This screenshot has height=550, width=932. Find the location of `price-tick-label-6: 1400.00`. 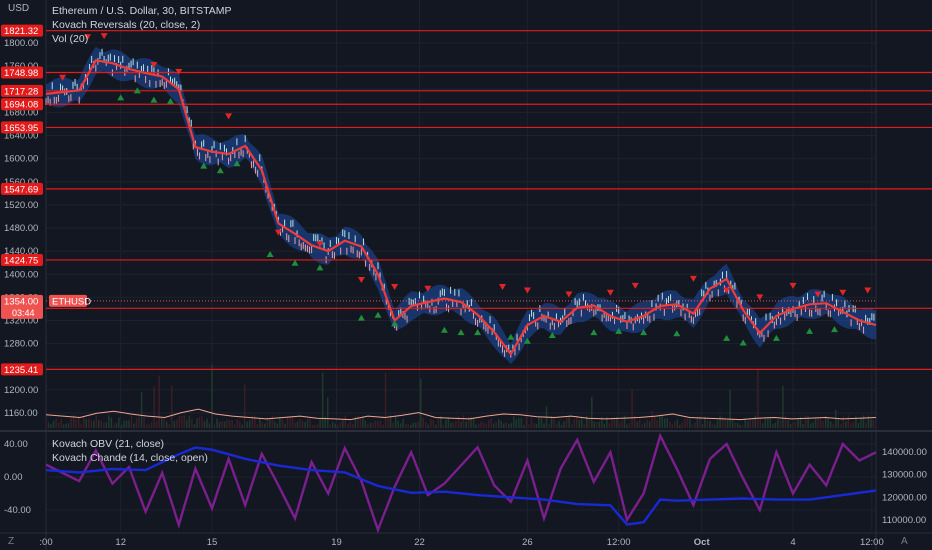

price-tick-label-6: 1400.00 is located at coordinates (21, 274).